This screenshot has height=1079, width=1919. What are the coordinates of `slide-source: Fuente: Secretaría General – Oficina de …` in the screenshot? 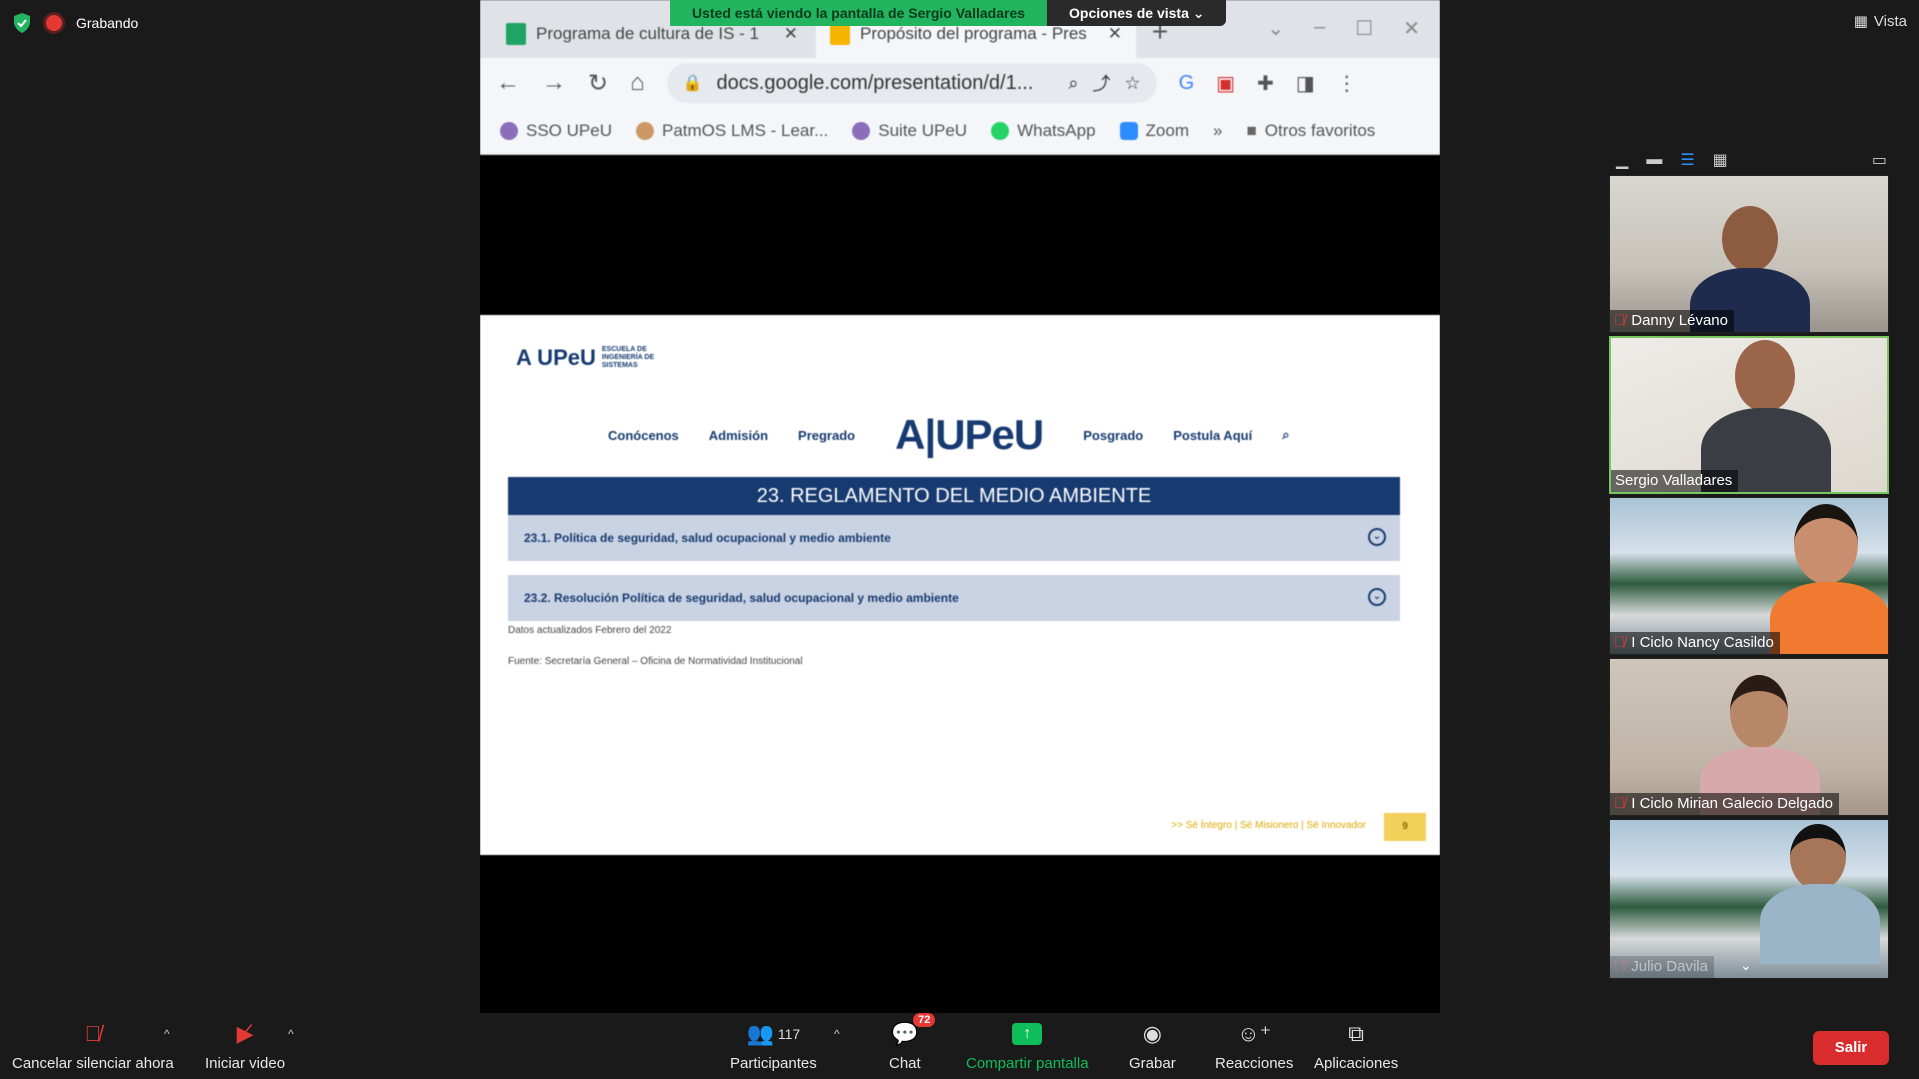 It's located at (655, 661).